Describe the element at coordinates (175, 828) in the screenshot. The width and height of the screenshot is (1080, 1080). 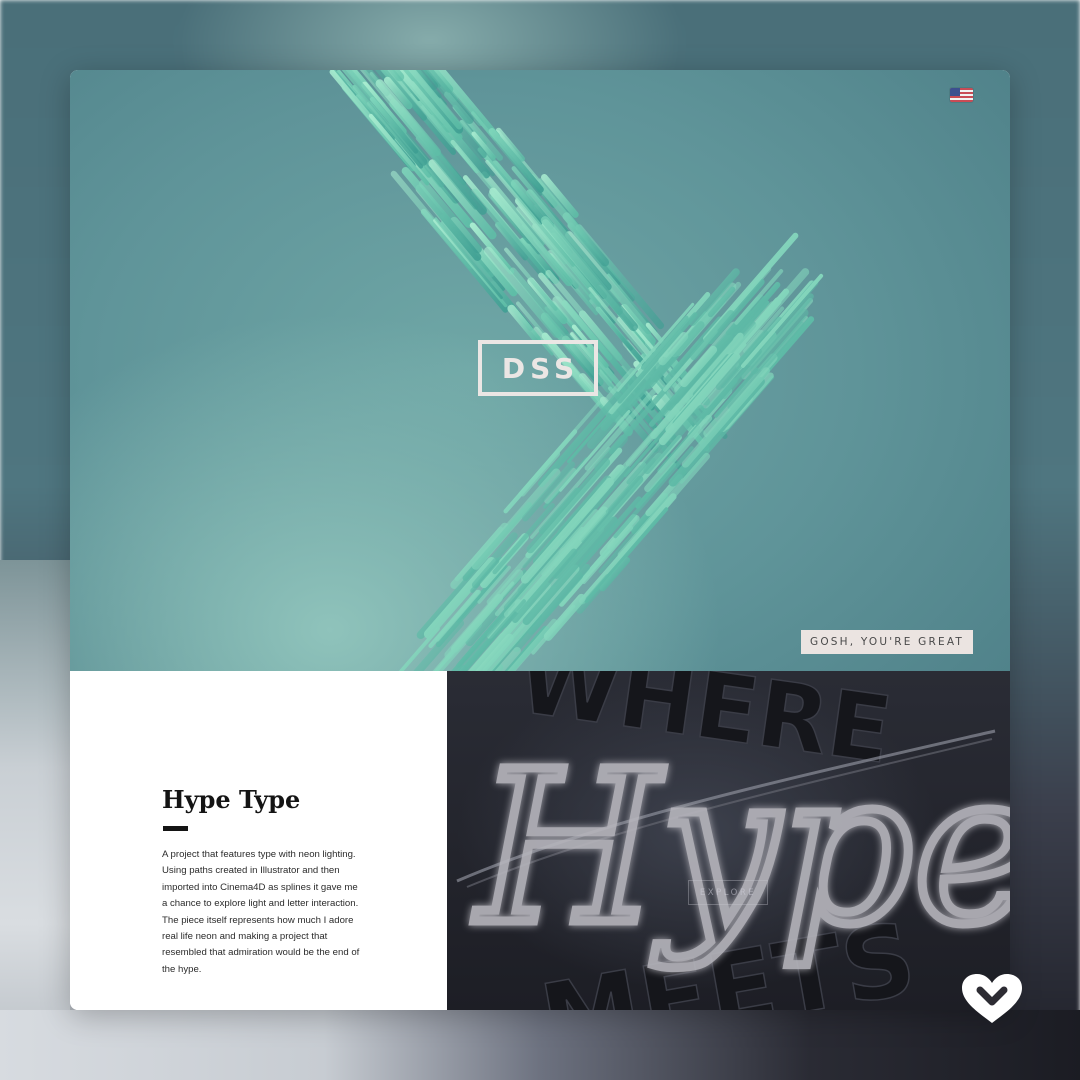
I see `title-underline` at that location.